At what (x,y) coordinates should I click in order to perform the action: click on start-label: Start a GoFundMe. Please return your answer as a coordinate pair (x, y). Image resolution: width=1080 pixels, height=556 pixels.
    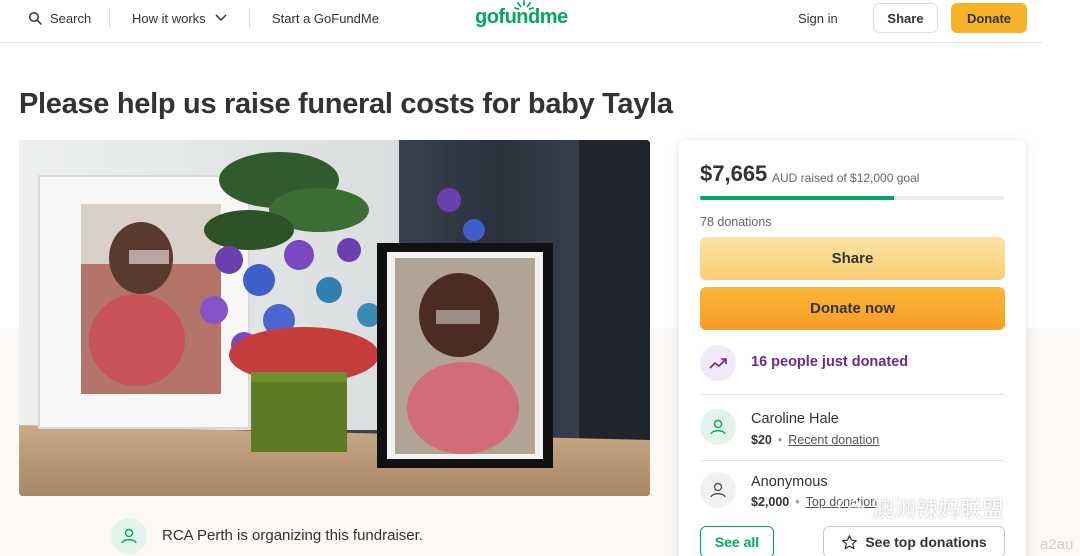
    Looking at the image, I should click on (325, 18).